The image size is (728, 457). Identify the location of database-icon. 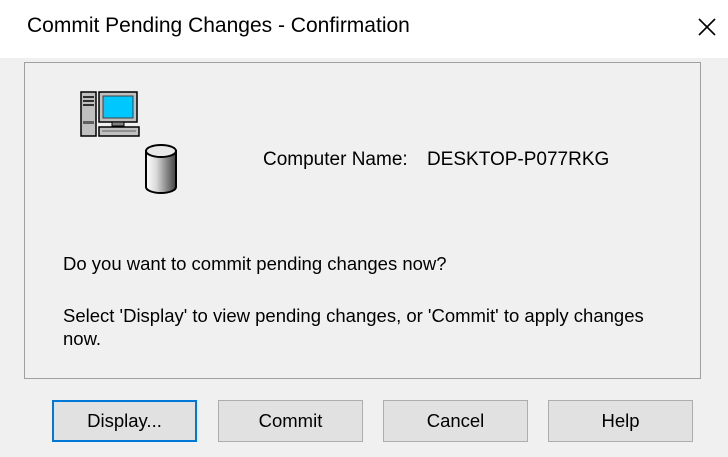
(161, 169).